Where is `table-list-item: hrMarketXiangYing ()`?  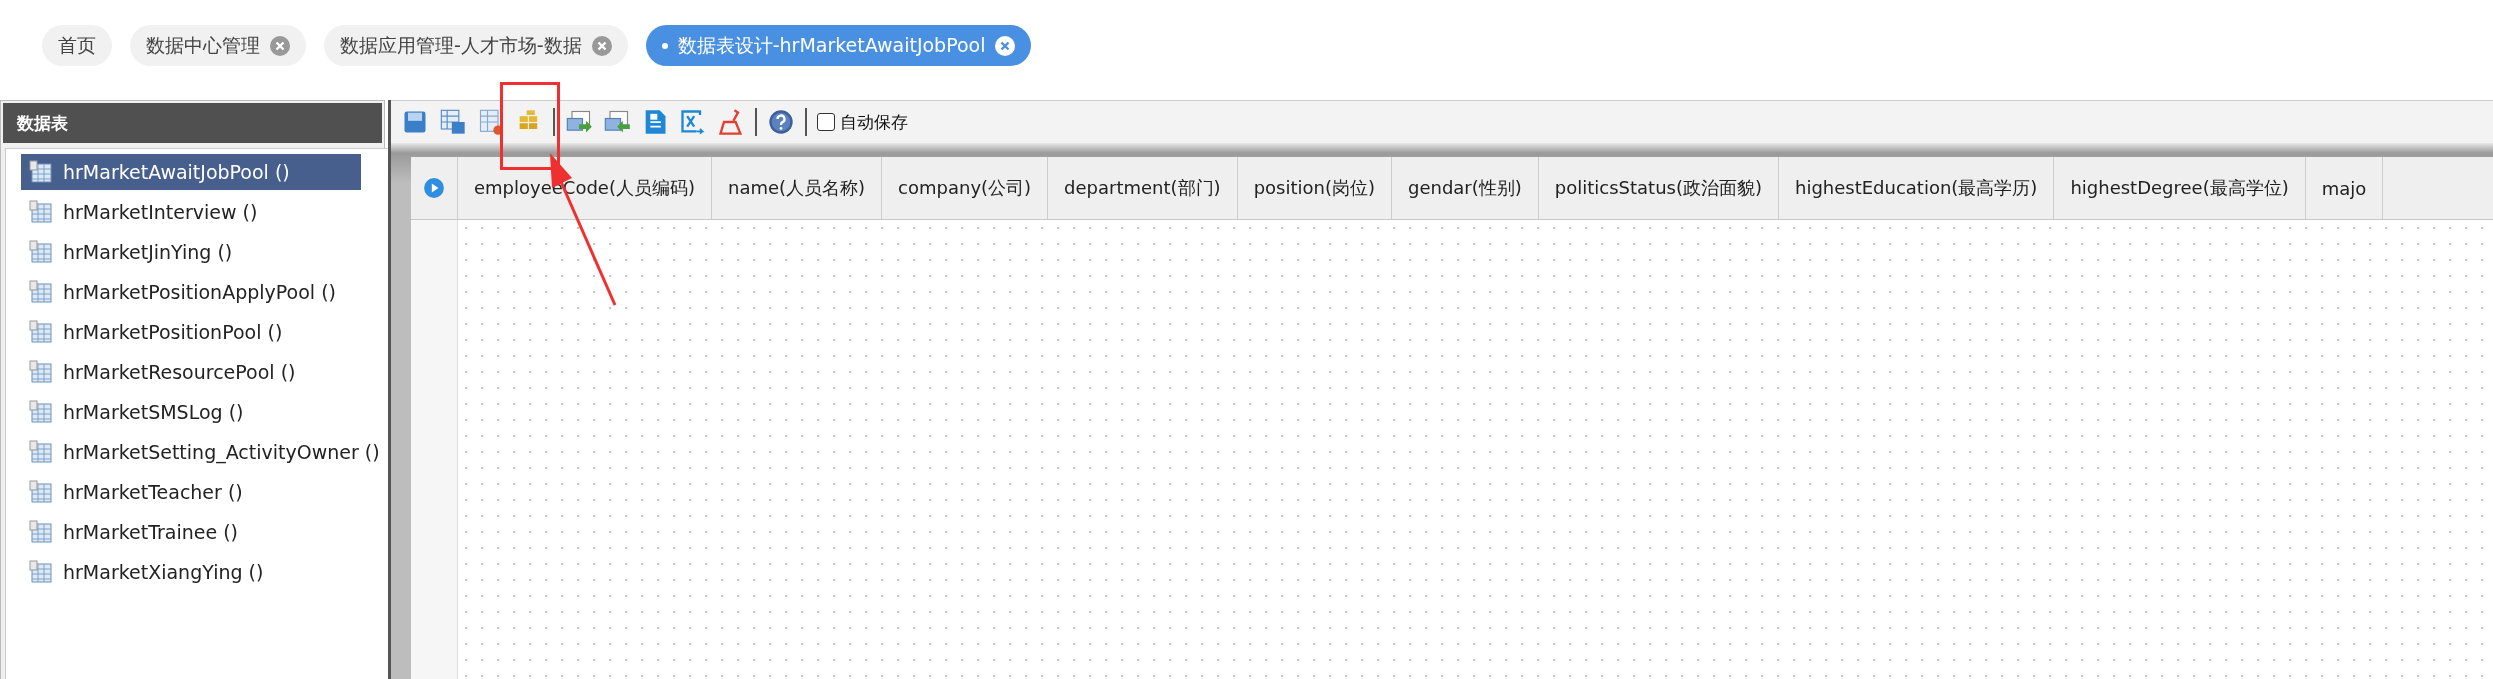 table-list-item: hrMarketXiangYing () is located at coordinates (200, 572).